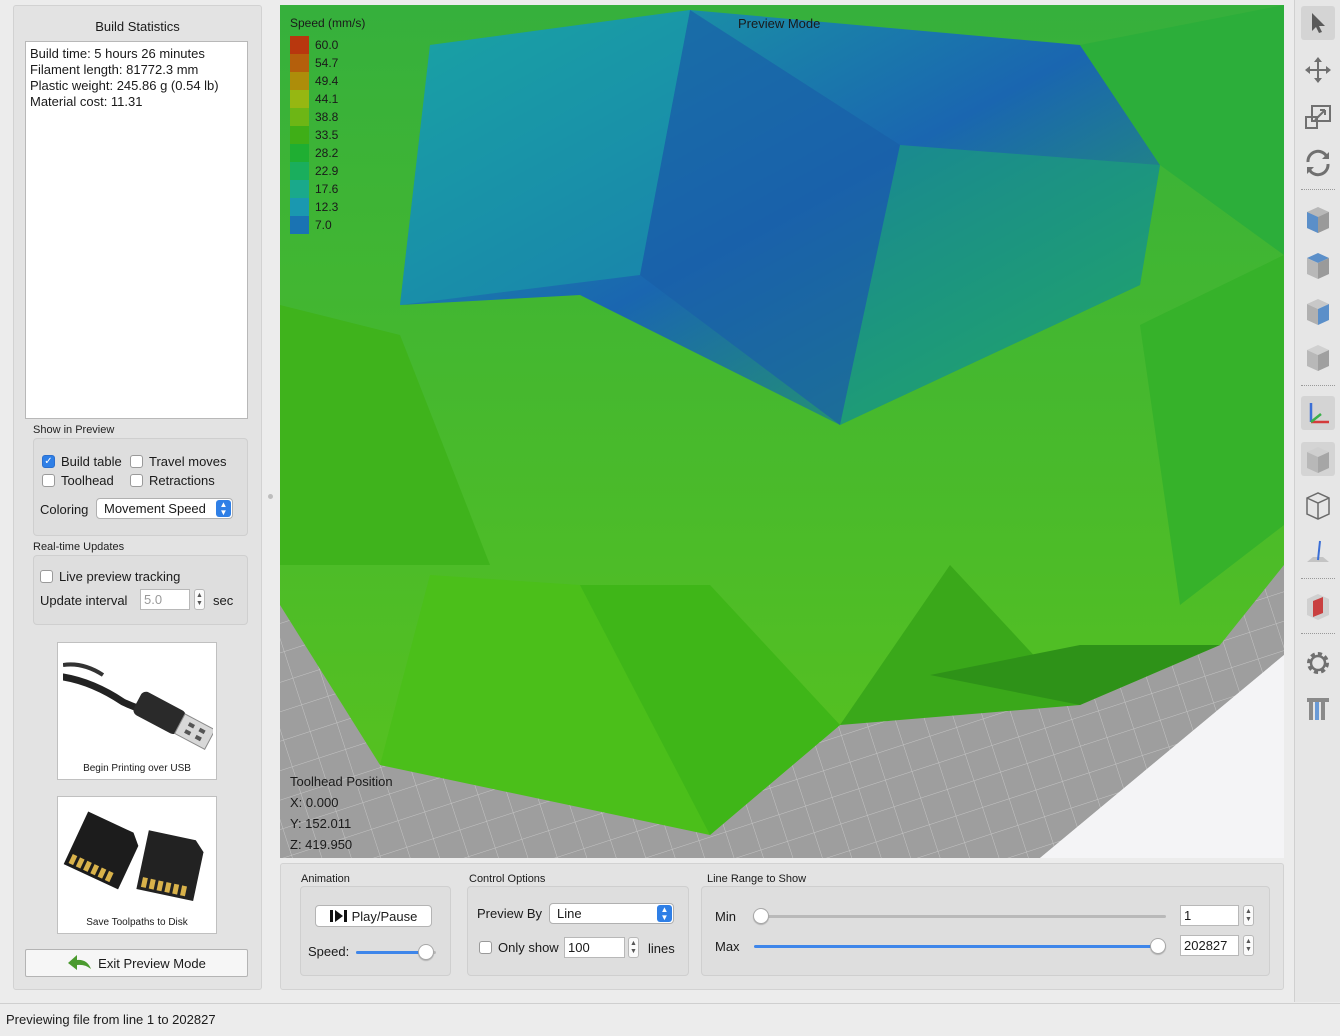 The height and width of the screenshot is (1036, 1340). Describe the element at coordinates (136, 963) in the screenshot. I see `exit-preview-mode-button: Exit Preview Mode` at that location.